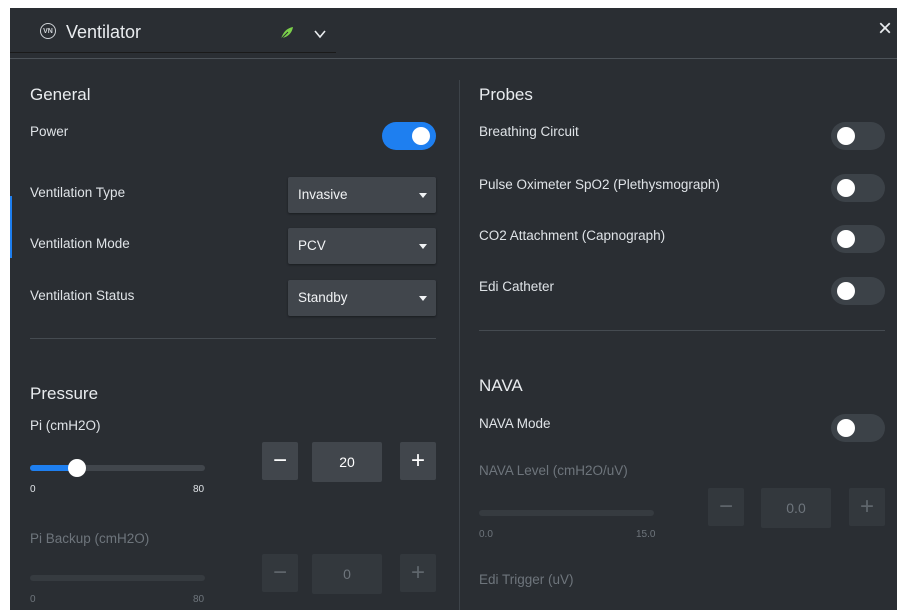 Image resolution: width=897 pixels, height=610 pixels. I want to click on nava-mode-toggle, so click(858, 428).